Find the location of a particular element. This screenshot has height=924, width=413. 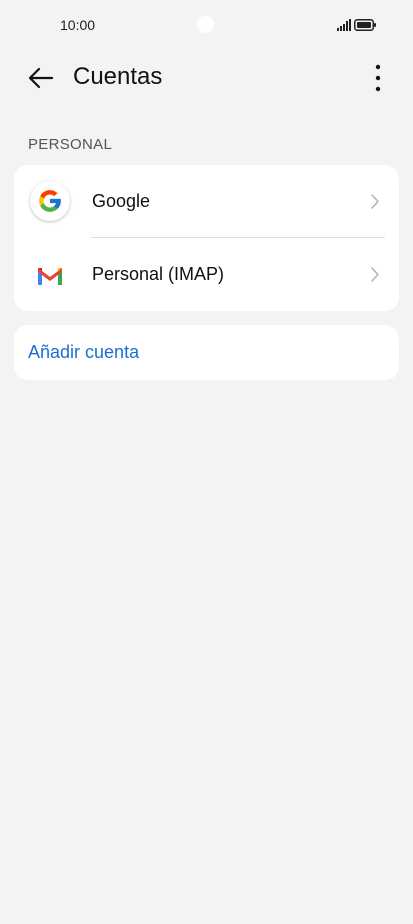

status-time: 10:00 is located at coordinates (78, 25).